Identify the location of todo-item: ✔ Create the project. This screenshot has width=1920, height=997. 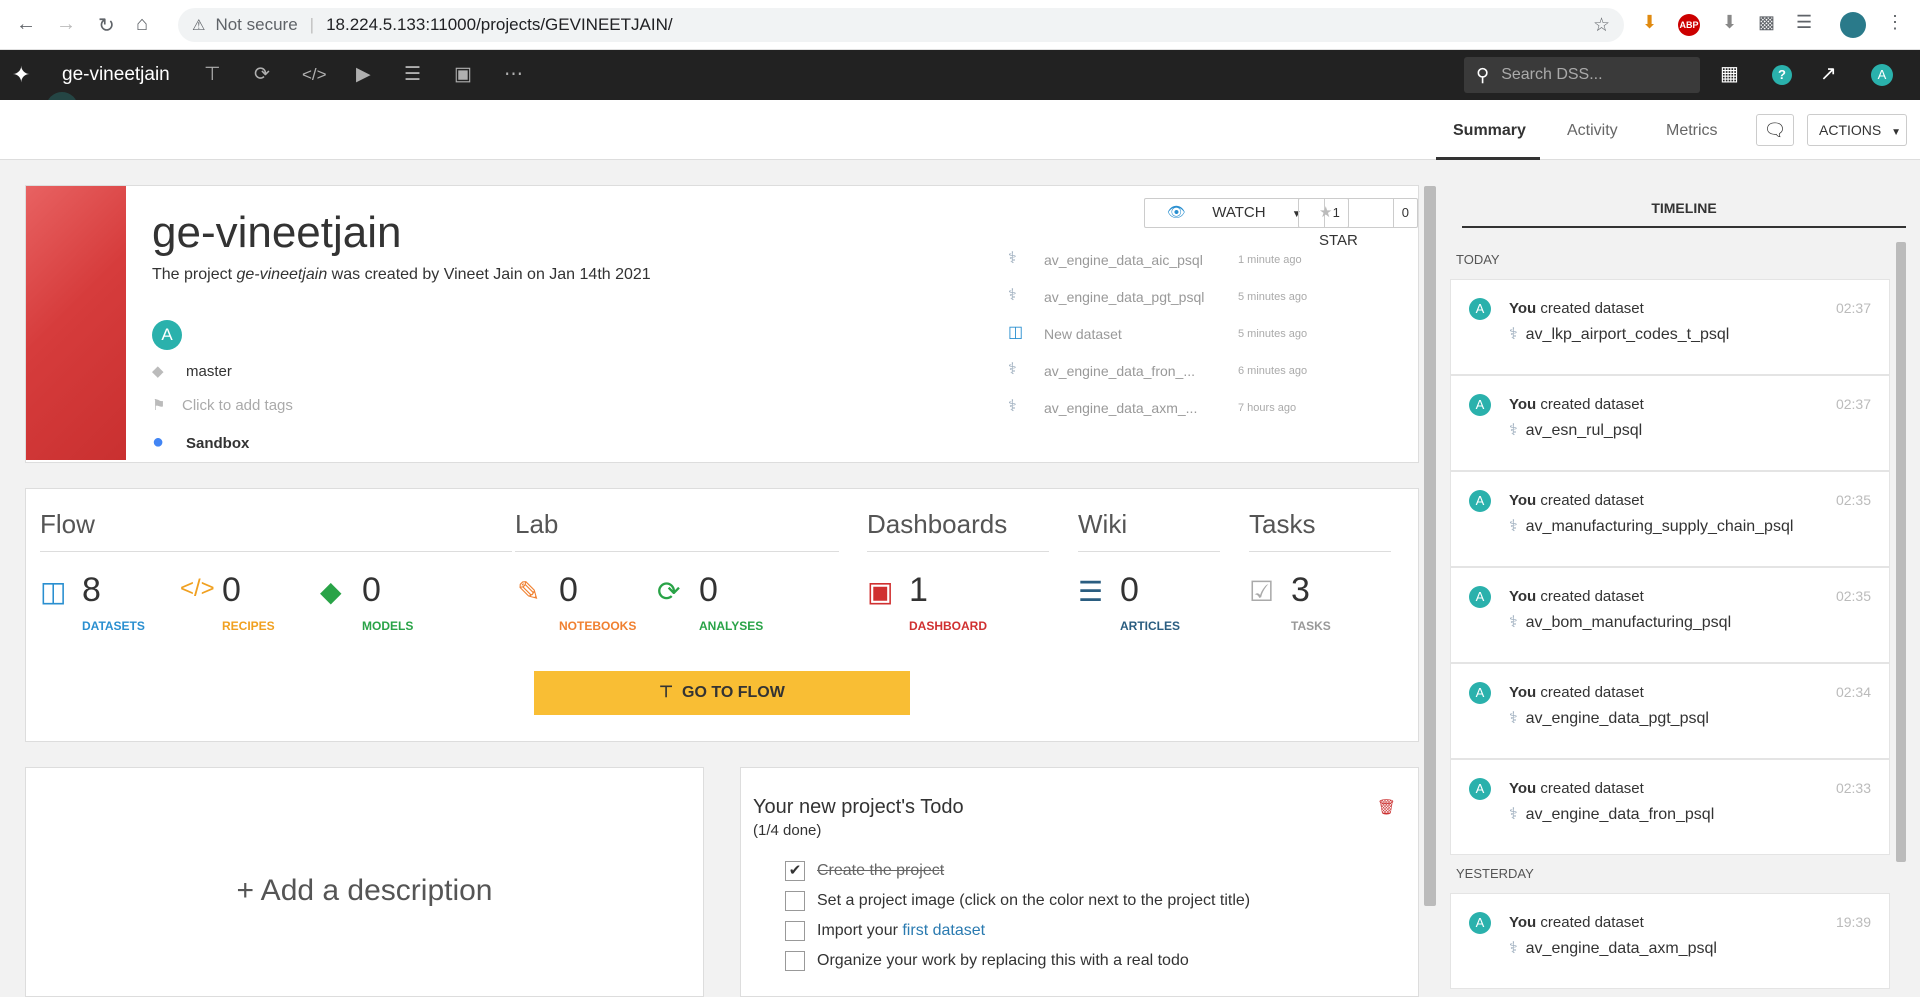
(864, 871).